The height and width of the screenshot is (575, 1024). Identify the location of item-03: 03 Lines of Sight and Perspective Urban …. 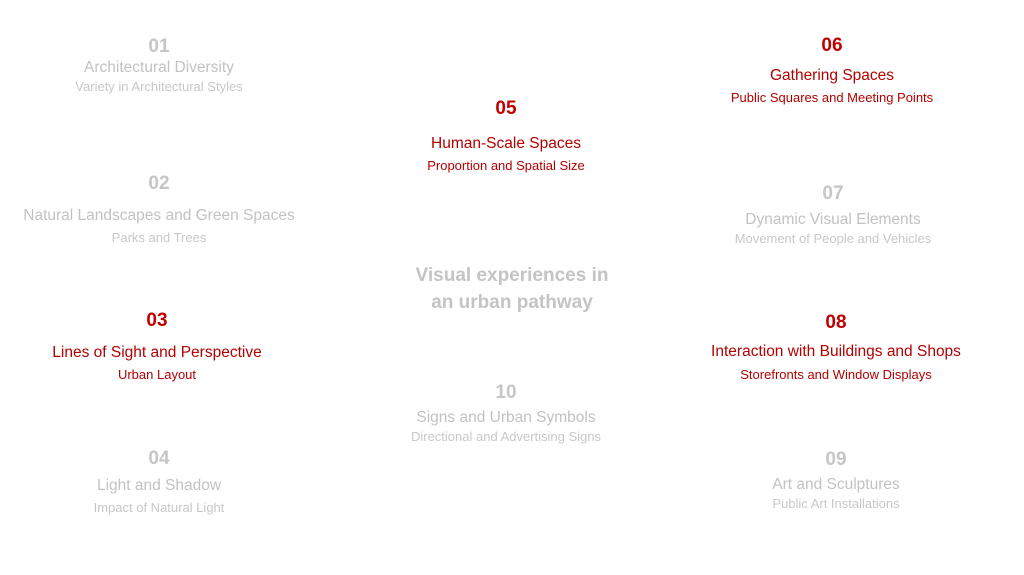
(156, 347).